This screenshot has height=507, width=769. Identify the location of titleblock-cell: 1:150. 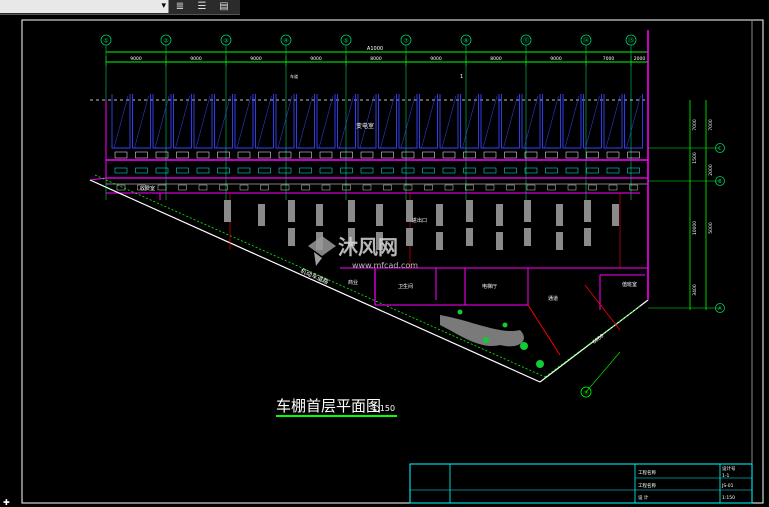
(728, 498).